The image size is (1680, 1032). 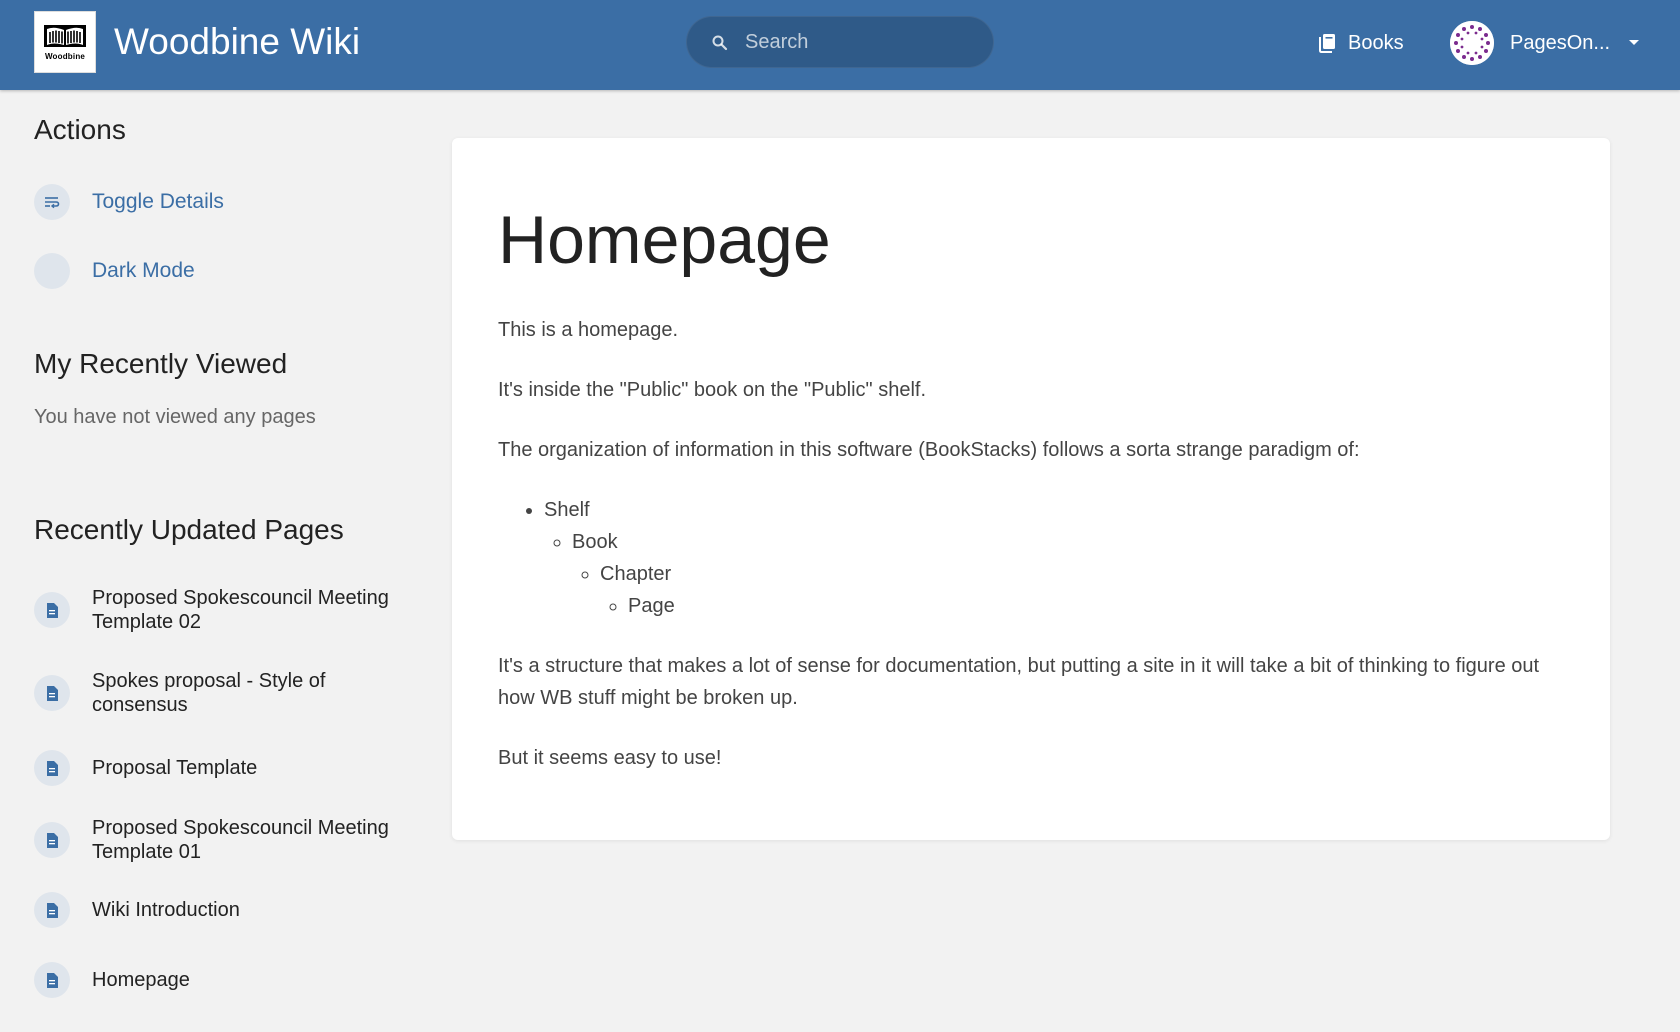 I want to click on page-title: Homepage, so click(x=664, y=240).